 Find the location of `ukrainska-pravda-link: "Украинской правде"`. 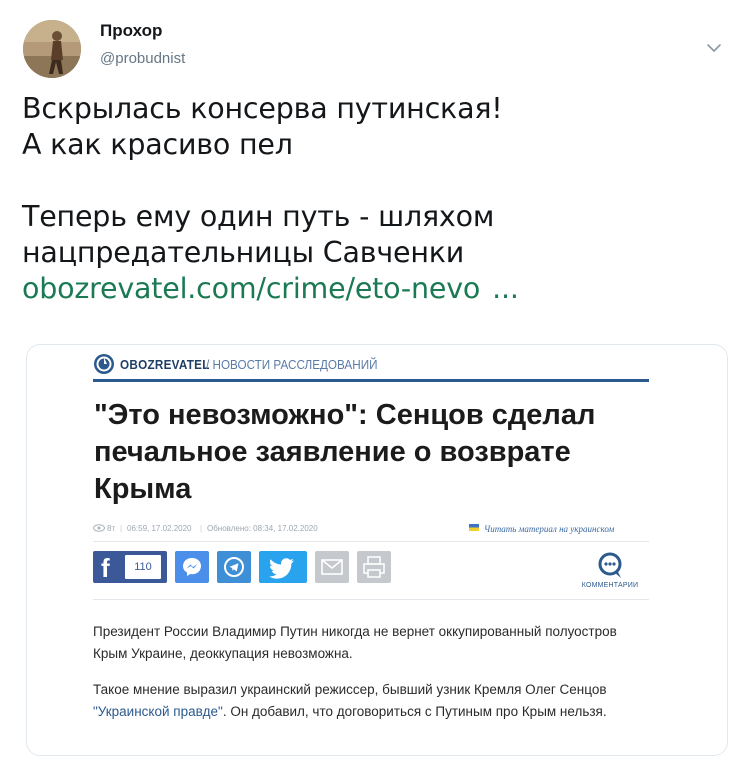

ukrainska-pravda-link: "Украинской правде" is located at coordinates (158, 711).